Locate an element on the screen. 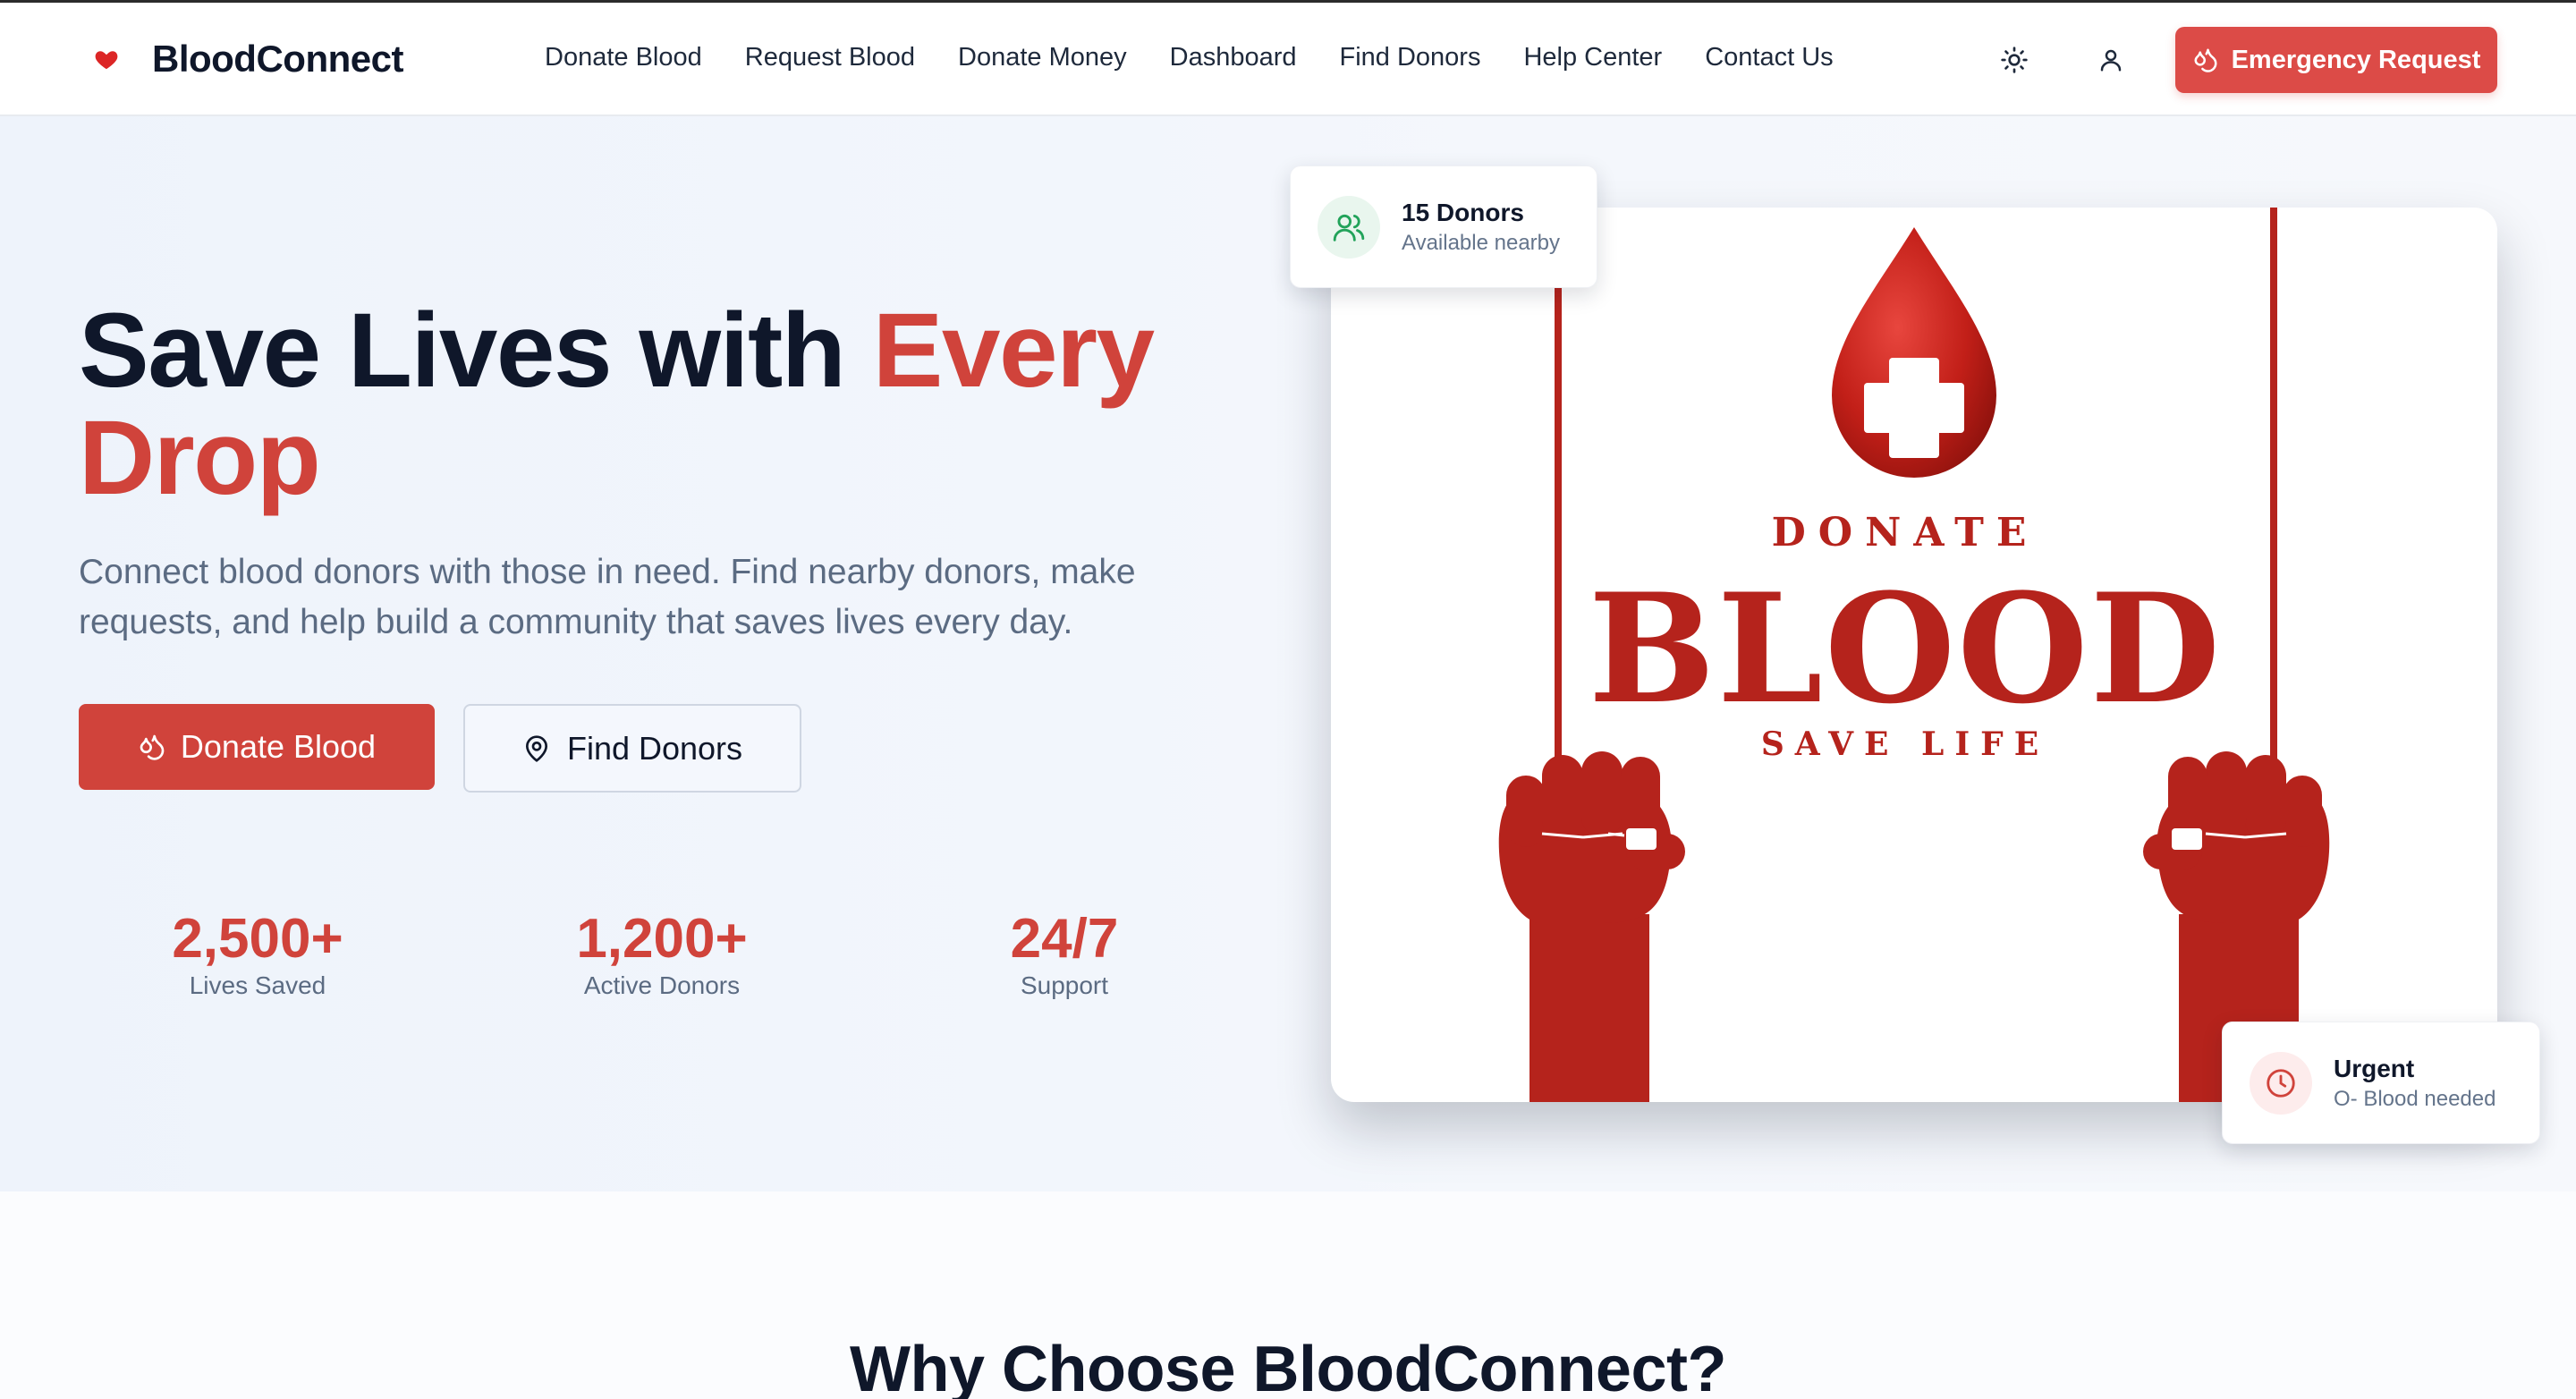 This screenshot has height=1399, width=2576. poster-top-text: DONATE is located at coordinates (1905, 532).